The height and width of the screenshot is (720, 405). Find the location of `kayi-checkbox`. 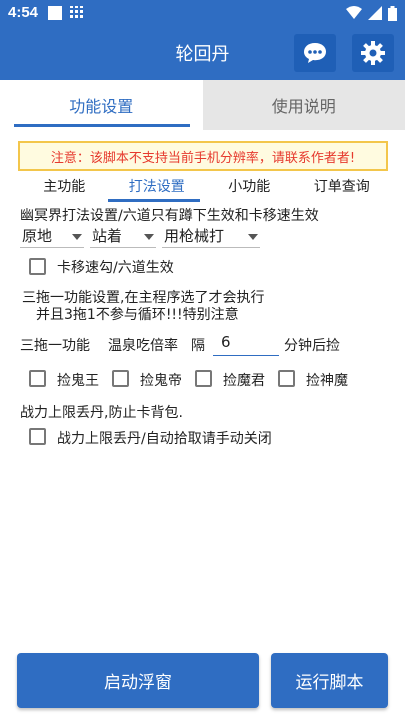

kayi-checkbox is located at coordinates (37, 266).